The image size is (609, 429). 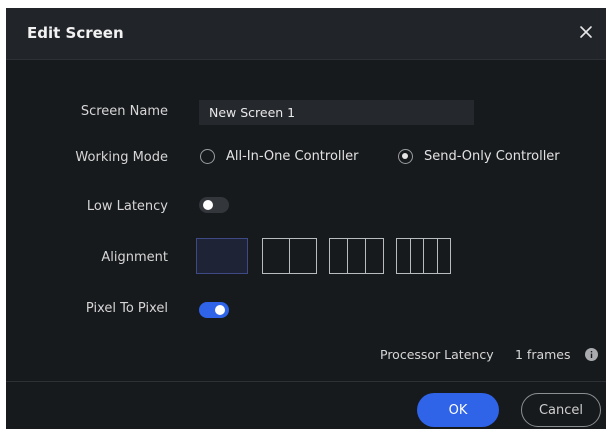 I want to click on screen-name-input, so click(x=336, y=112).